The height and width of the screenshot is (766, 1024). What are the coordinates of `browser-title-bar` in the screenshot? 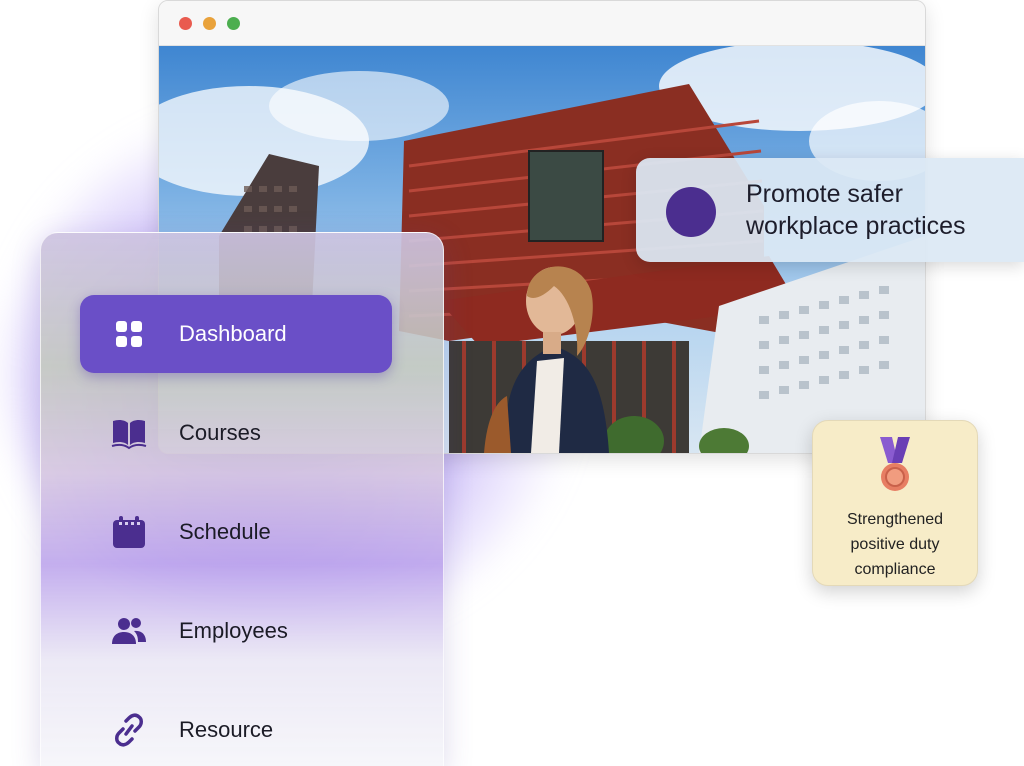 It's located at (542, 23).